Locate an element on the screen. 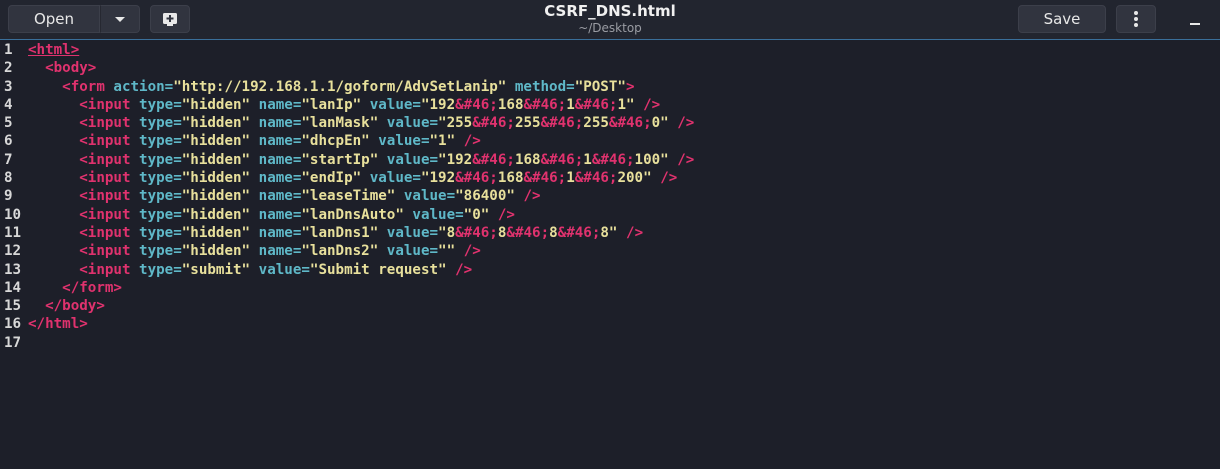 The image size is (1220, 469). code-line: 14 </form> is located at coordinates (610, 288).